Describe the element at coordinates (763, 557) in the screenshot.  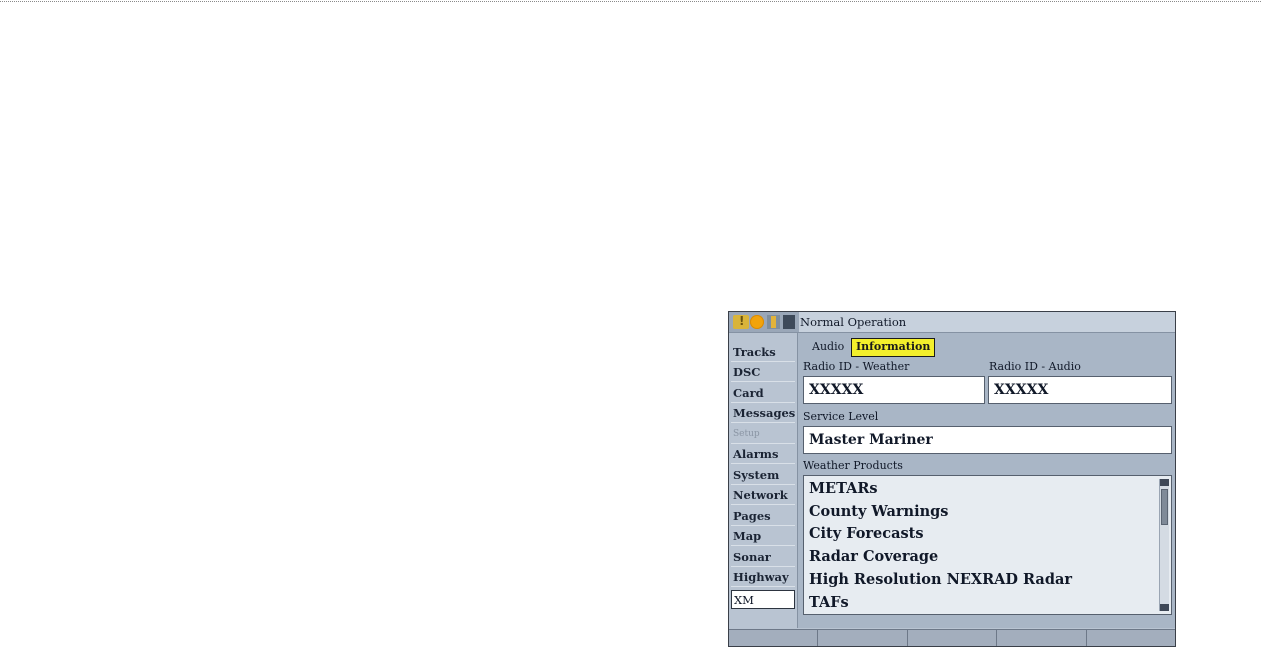
I see `sidebar-item-sonar: Sonar` at that location.